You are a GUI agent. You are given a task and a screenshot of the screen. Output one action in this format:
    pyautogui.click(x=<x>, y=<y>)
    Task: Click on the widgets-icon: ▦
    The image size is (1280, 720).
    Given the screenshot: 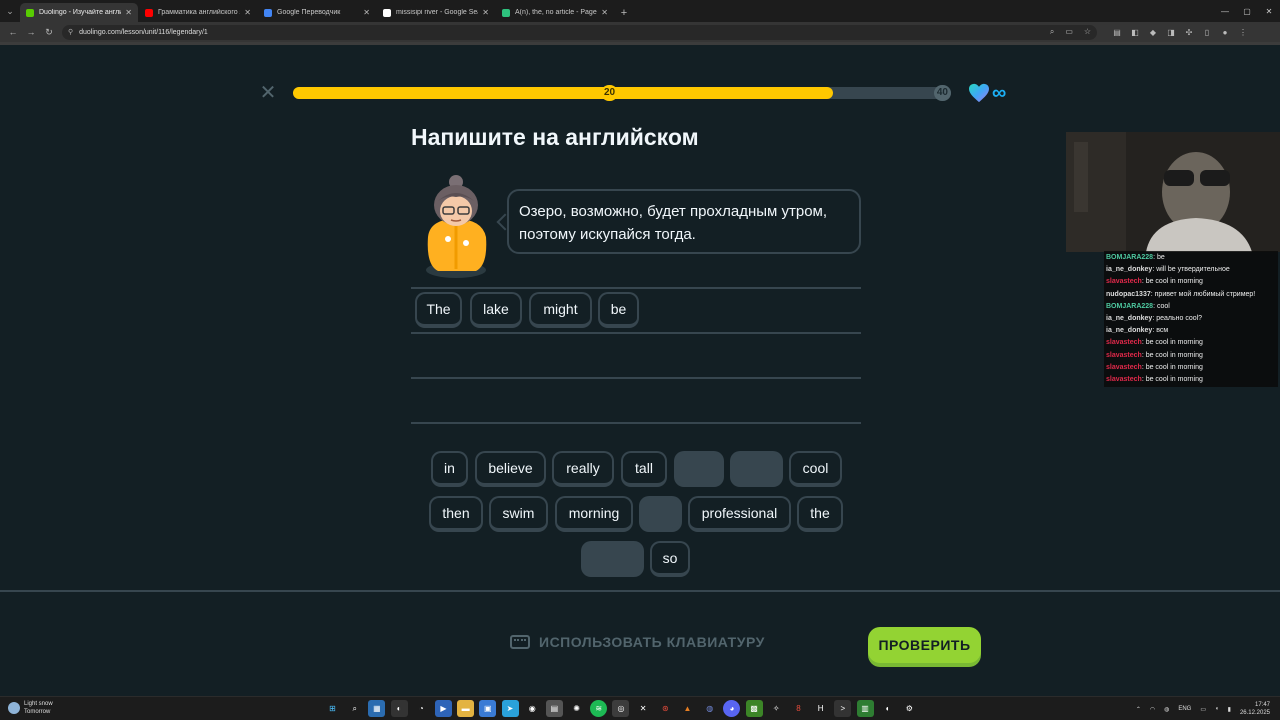 What is the action you would take?
    pyautogui.click(x=377, y=708)
    